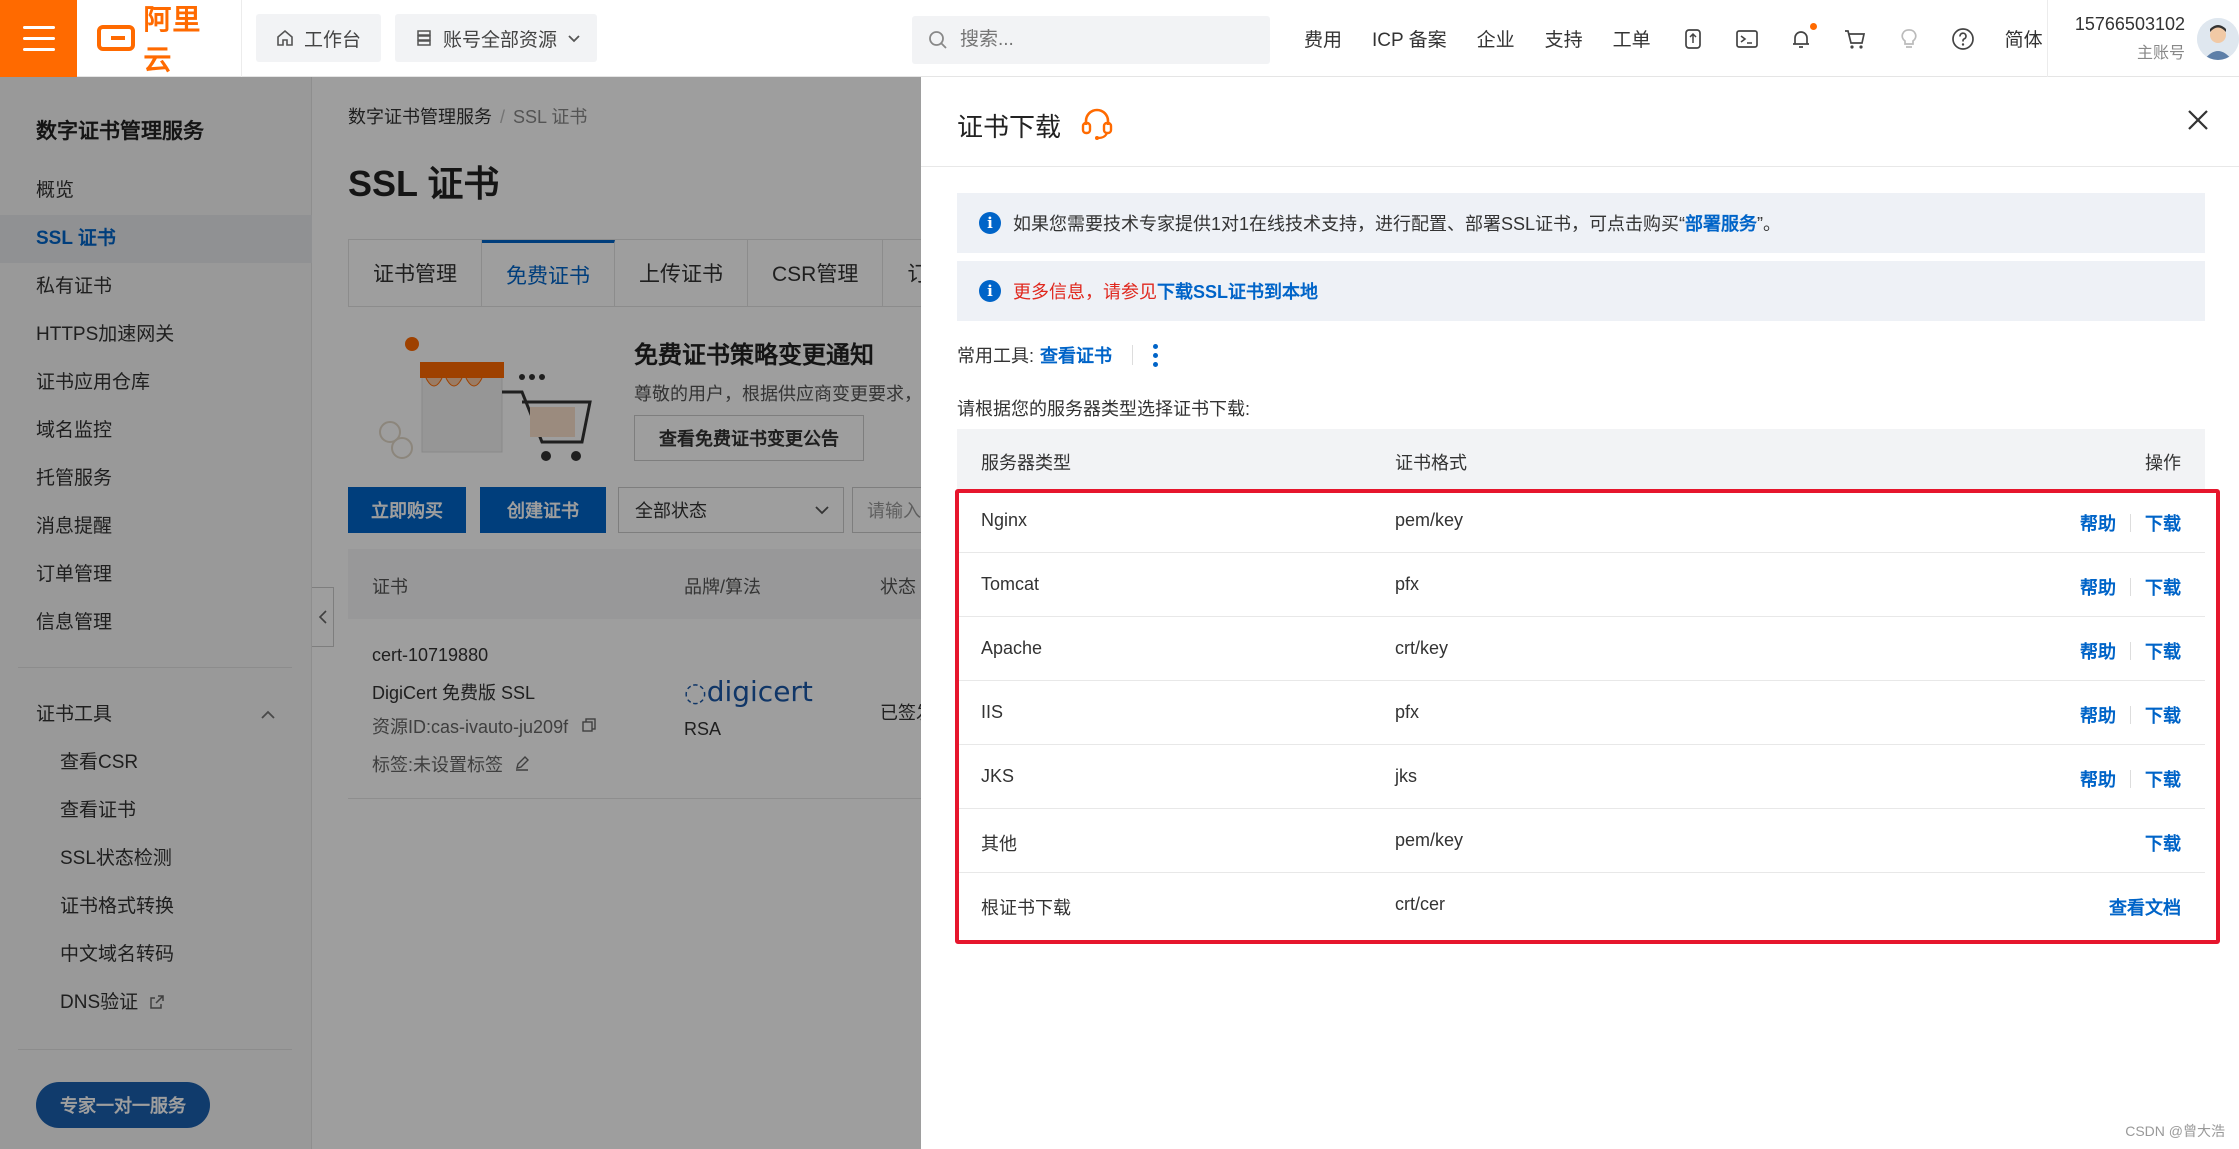 The image size is (2239, 1149). Describe the element at coordinates (116, 38) in the screenshot. I see `logo-mark-icon` at that location.